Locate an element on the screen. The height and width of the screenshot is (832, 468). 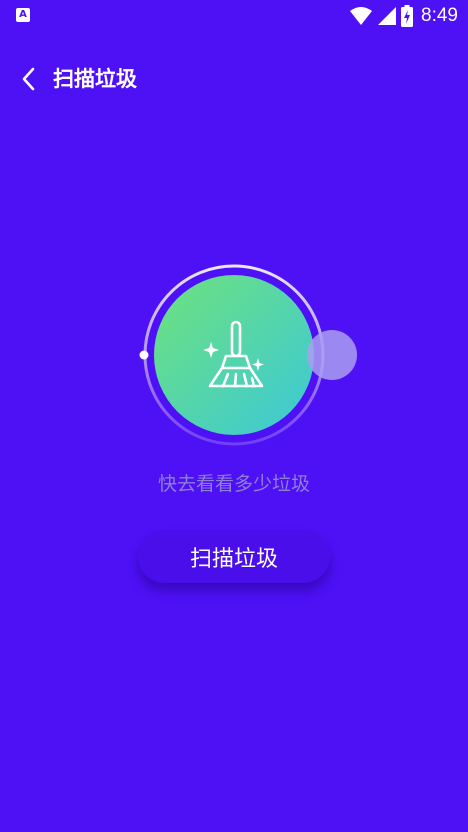
battery-charging-icon is located at coordinates (407, 16).